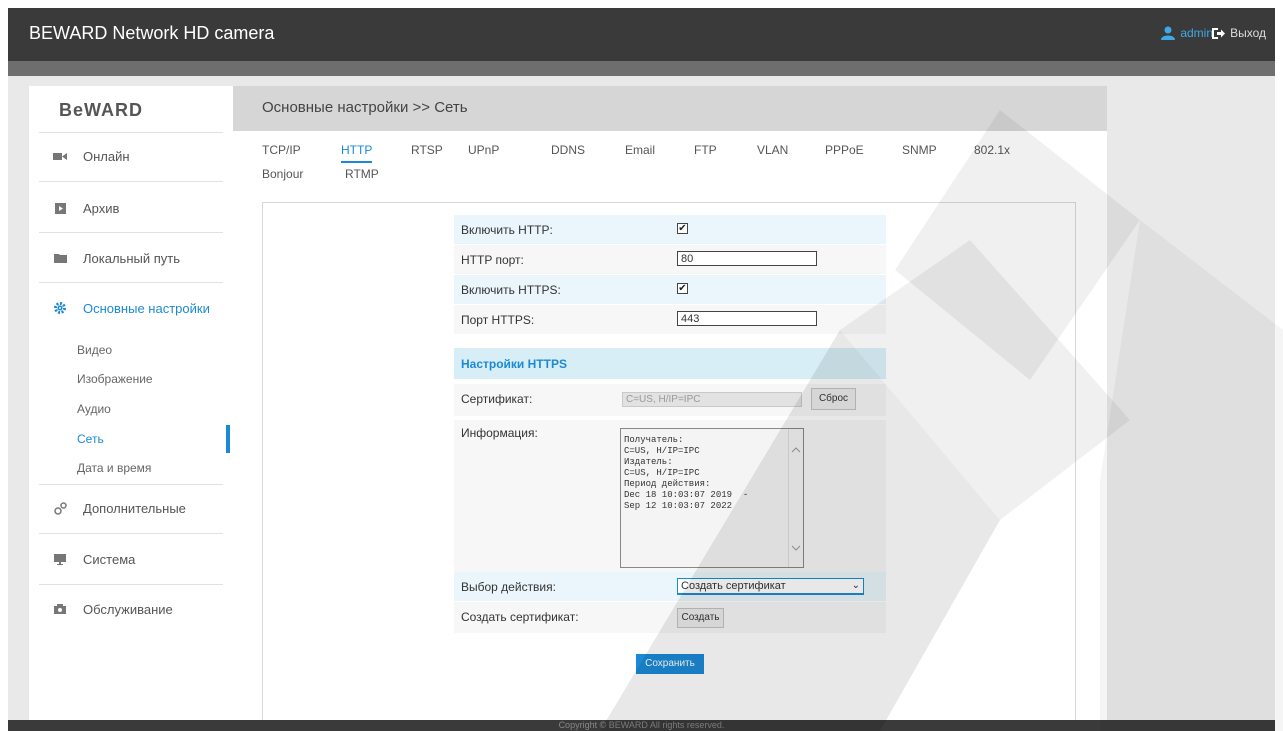  I want to click on camera-icon, so click(60, 609).